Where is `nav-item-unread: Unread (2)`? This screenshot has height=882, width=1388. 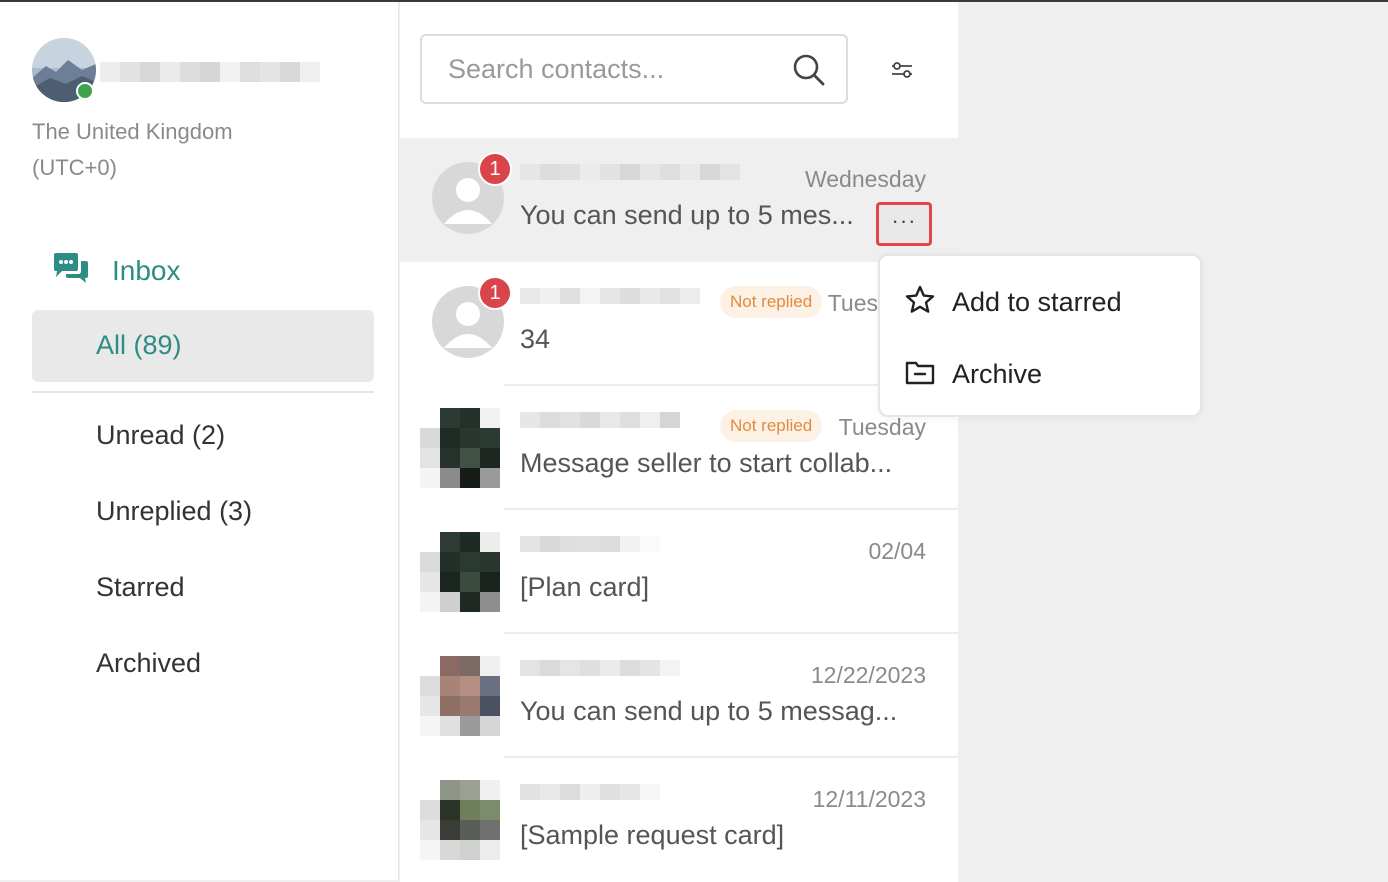 nav-item-unread: Unread (2) is located at coordinates (160, 435).